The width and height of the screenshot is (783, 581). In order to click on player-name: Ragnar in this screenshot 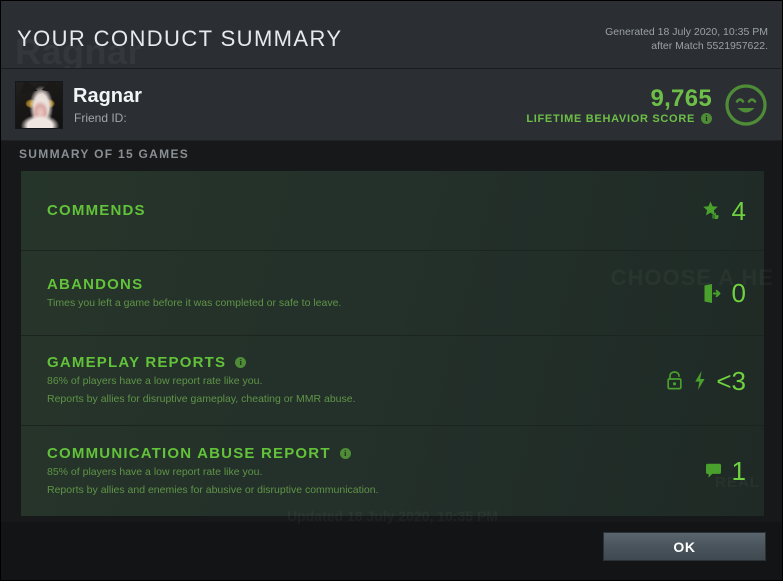, I will do `click(107, 96)`.